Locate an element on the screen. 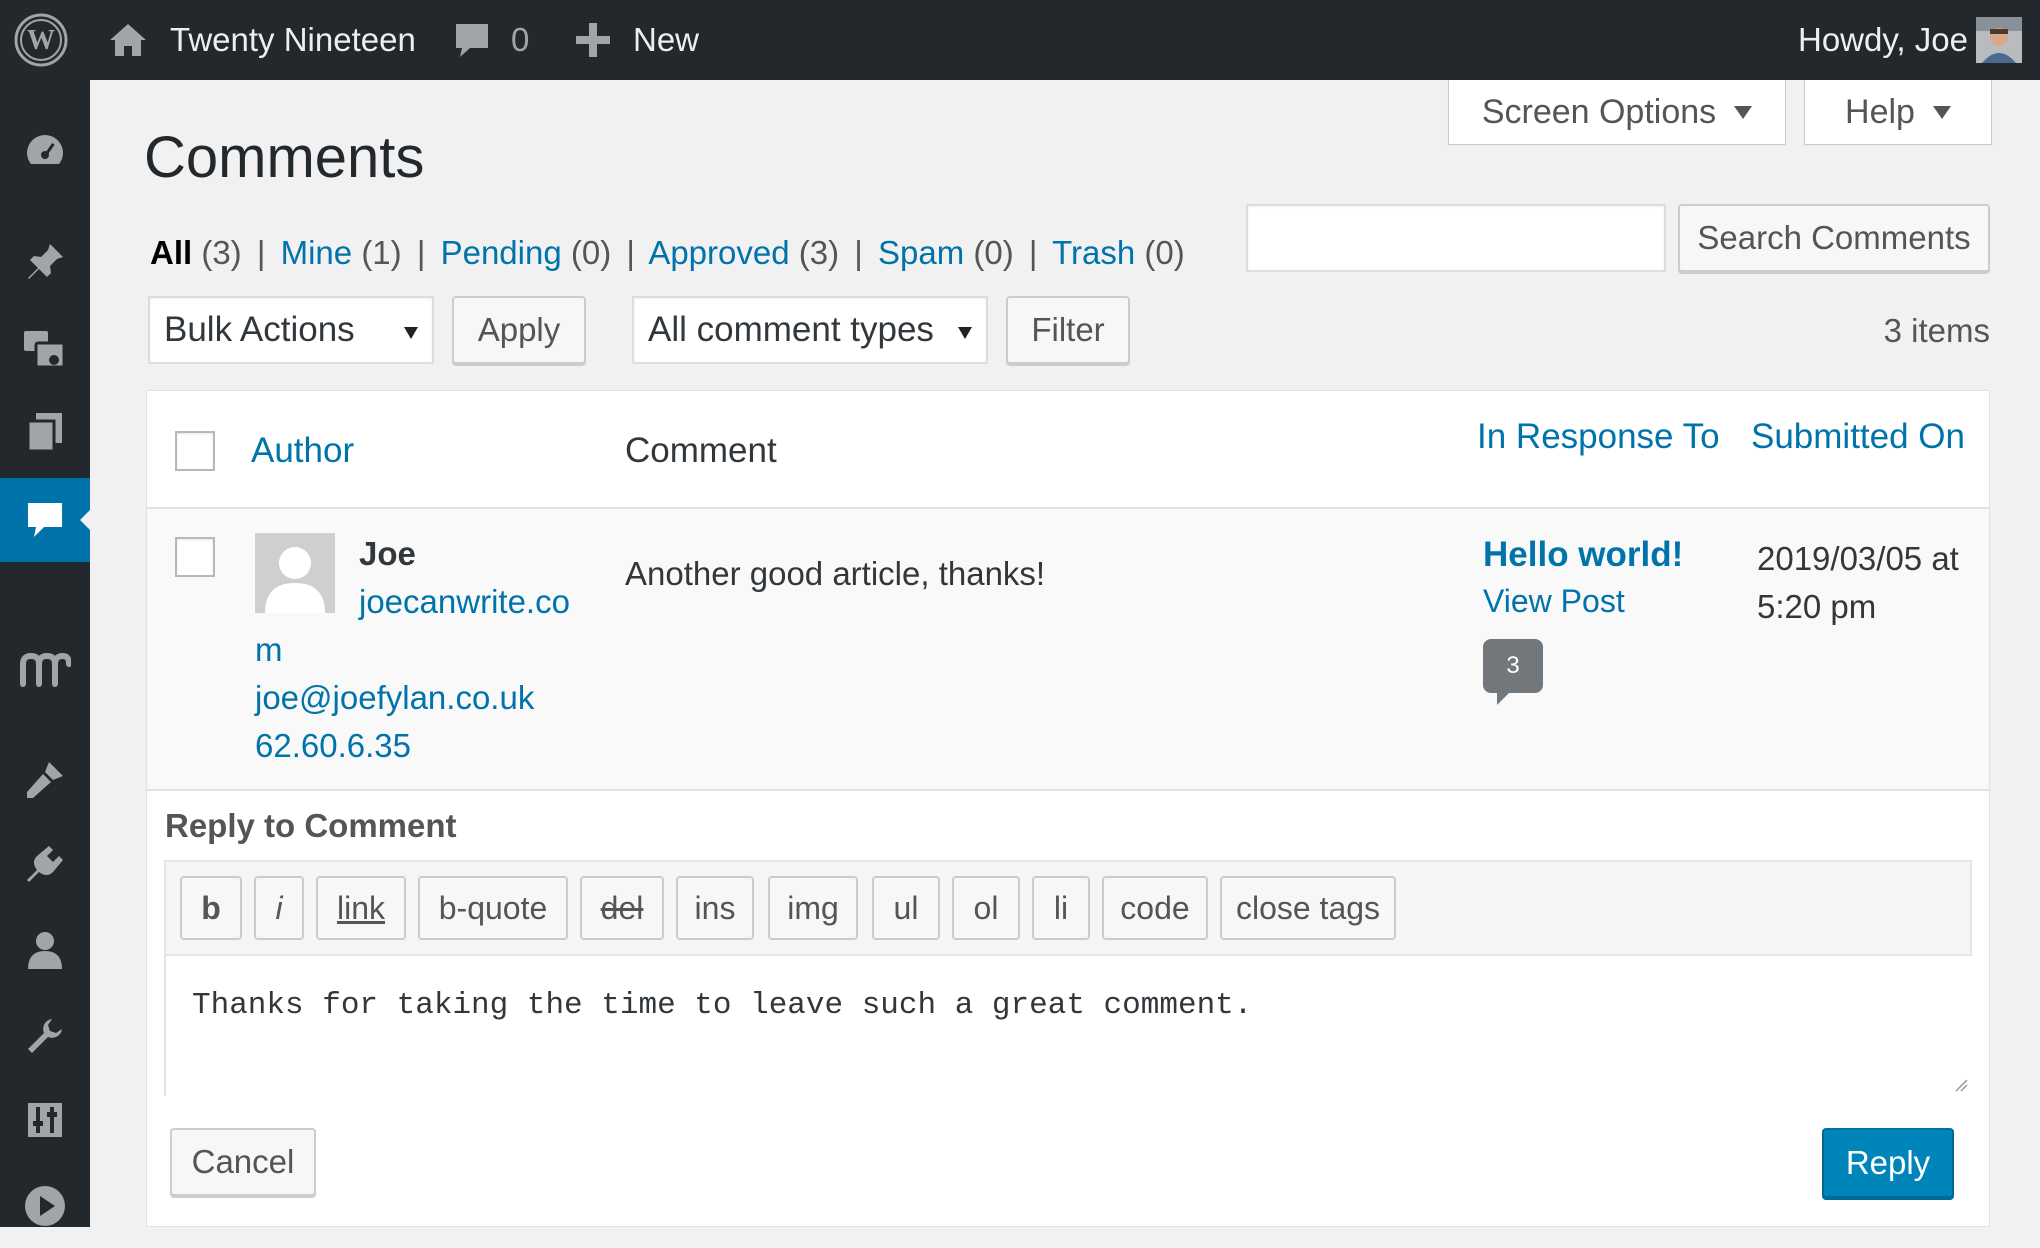 Image resolution: width=2040 pixels, height=1248 pixels. plus-icon is located at coordinates (593, 40).